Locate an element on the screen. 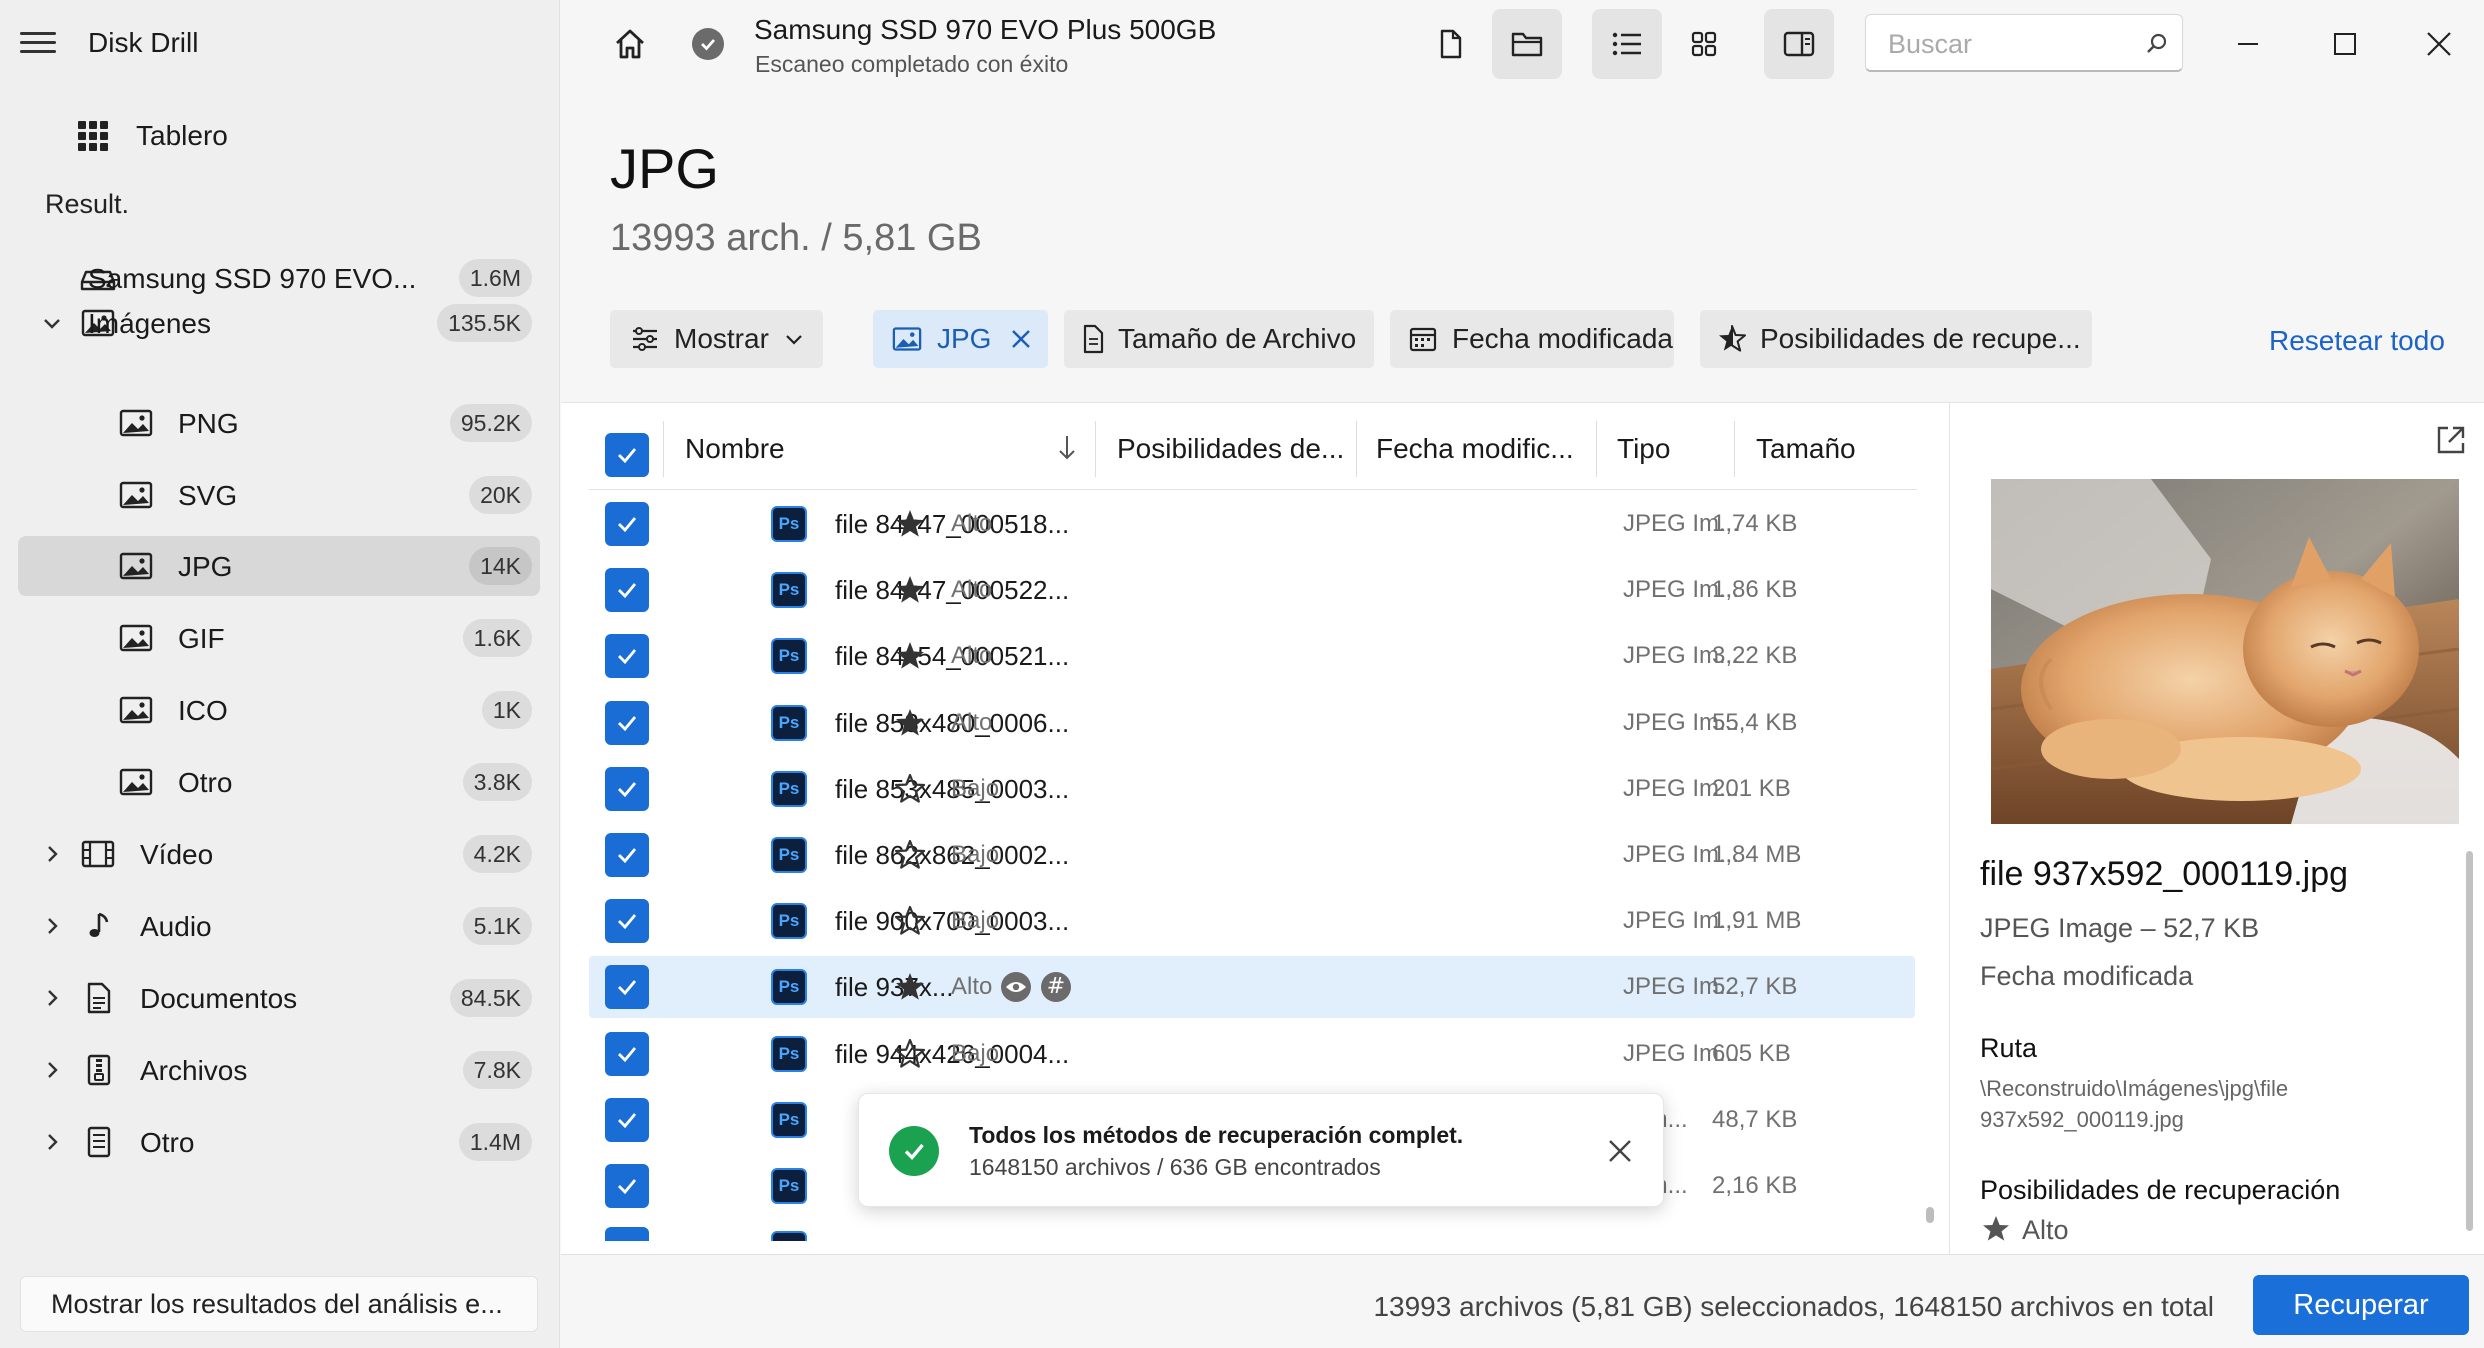  recover-button: Recuperar is located at coordinates (2361, 1305).